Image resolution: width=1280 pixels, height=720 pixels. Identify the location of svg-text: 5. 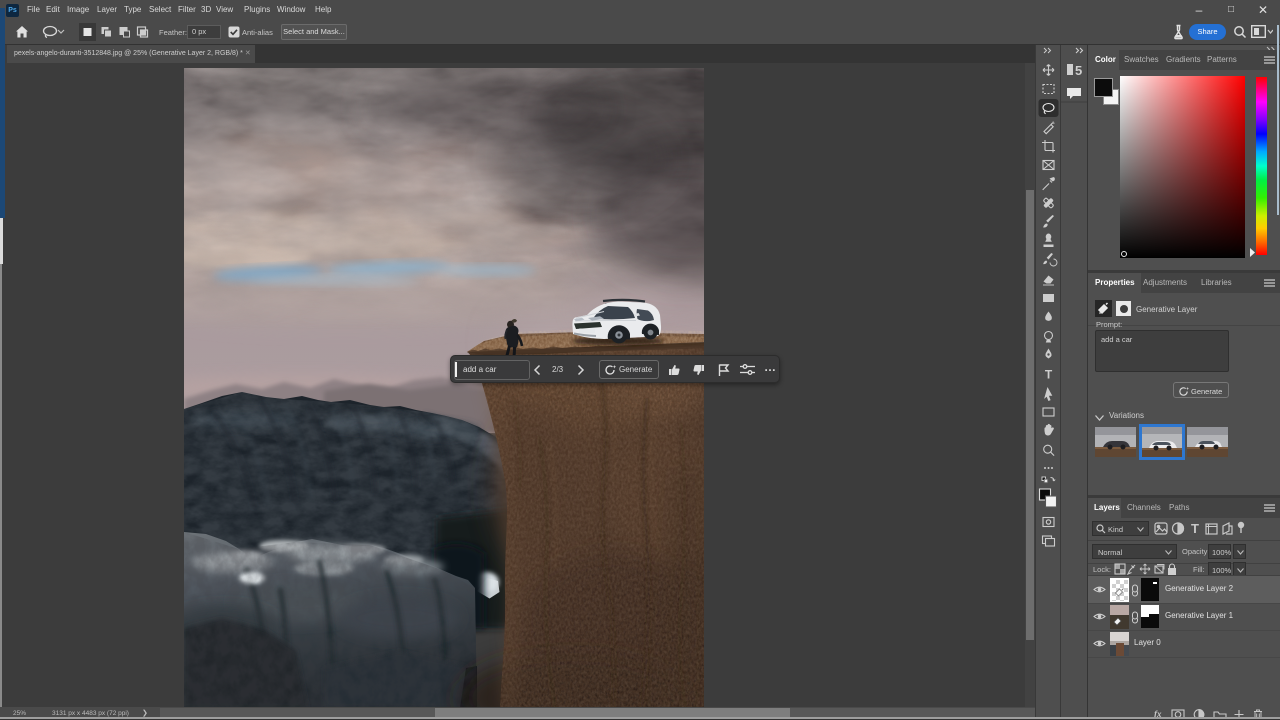
(1078, 70).